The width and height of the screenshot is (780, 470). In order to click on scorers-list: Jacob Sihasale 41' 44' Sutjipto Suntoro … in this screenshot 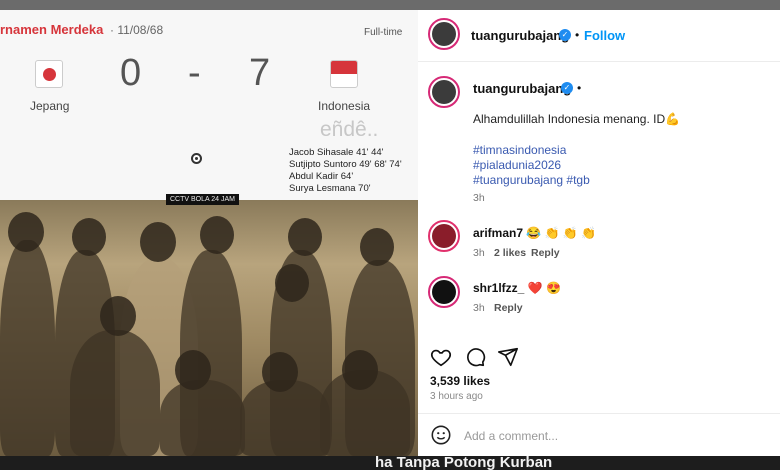, I will do `click(345, 171)`.